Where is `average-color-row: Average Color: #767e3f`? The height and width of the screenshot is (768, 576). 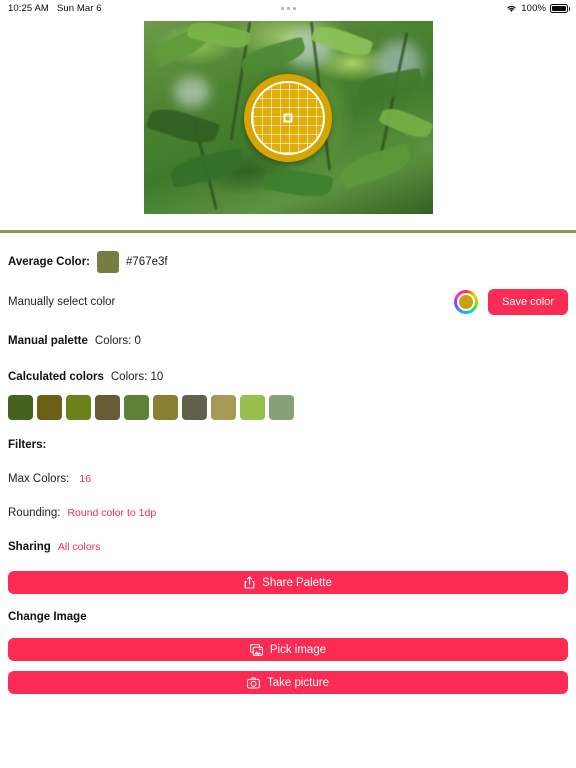
average-color-row: Average Color: #767e3f is located at coordinates (288, 262).